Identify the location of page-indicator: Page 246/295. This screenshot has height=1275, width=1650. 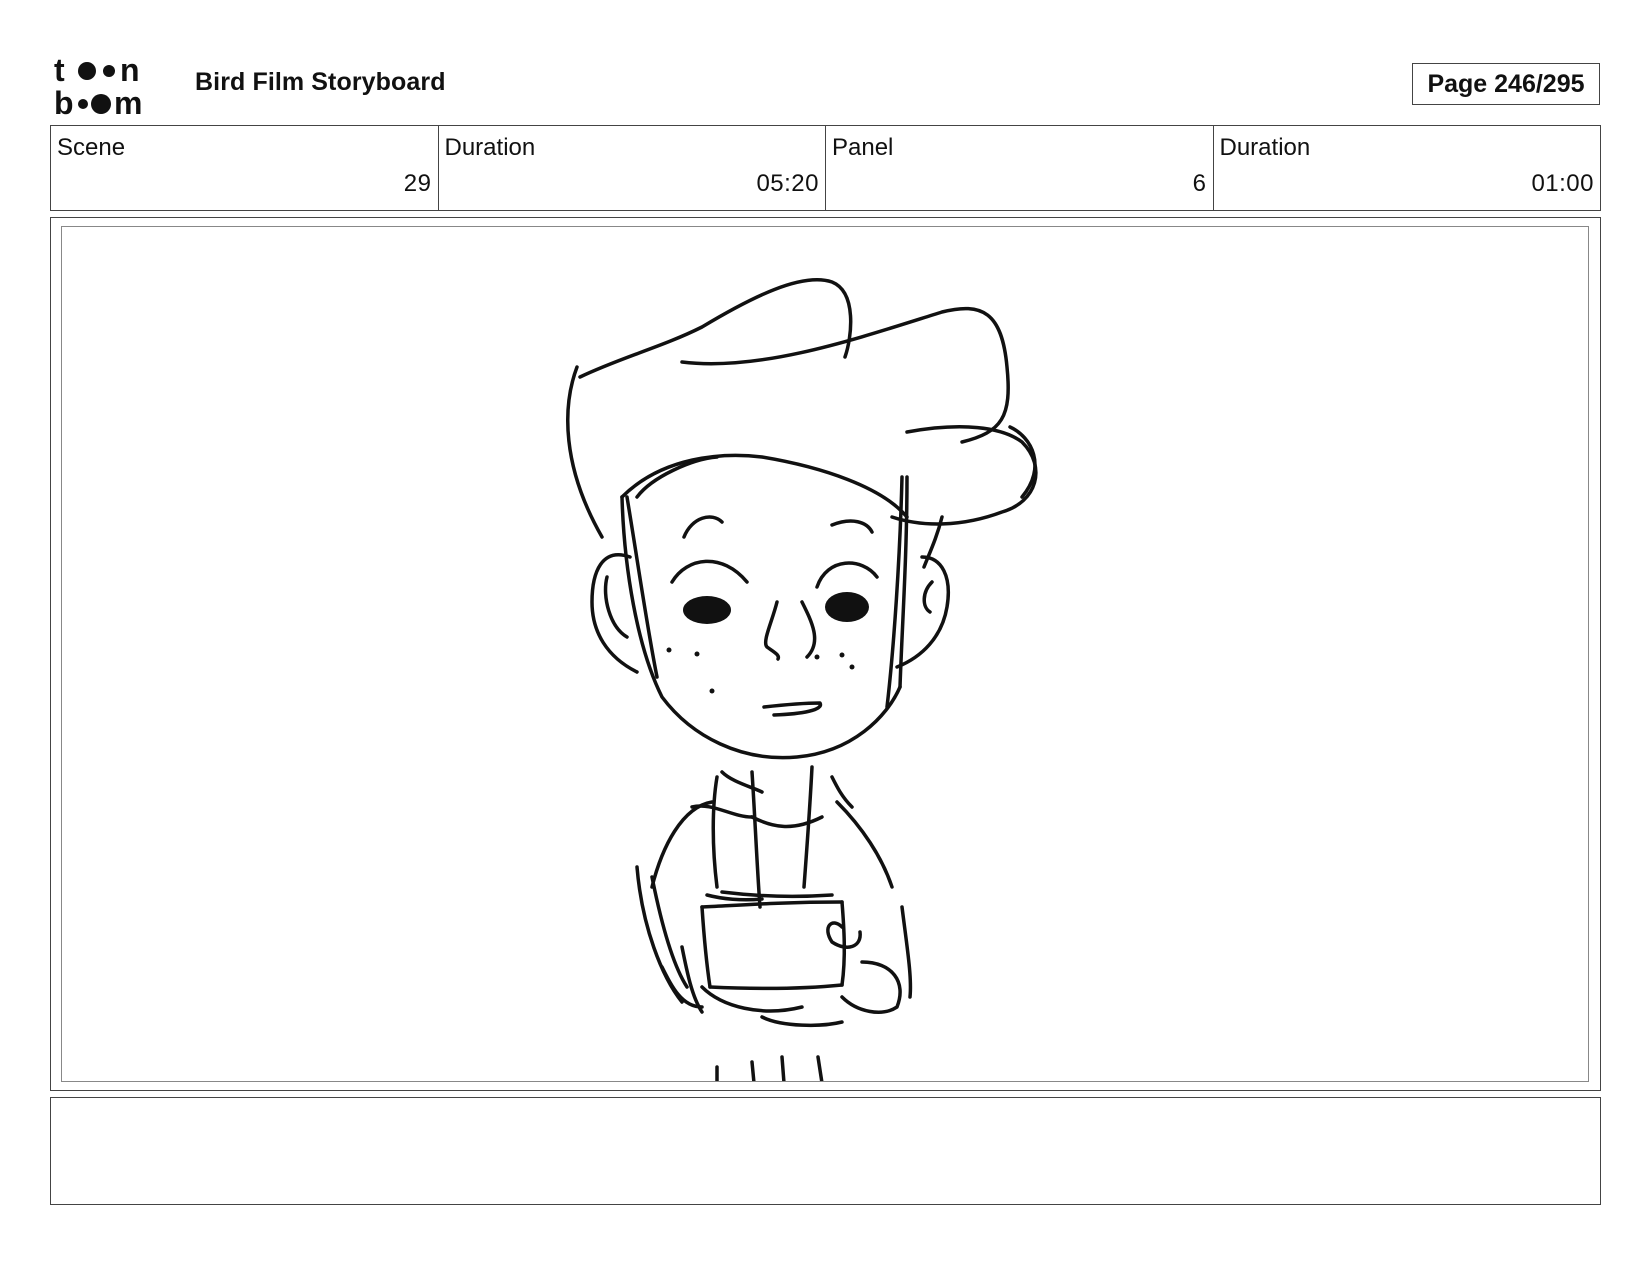
(1506, 84).